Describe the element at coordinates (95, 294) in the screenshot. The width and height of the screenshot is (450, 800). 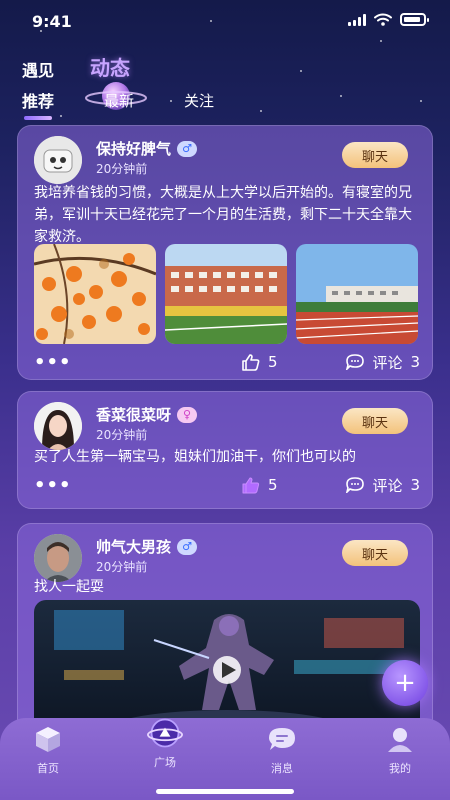
I see `persimmon-tree-photo` at that location.